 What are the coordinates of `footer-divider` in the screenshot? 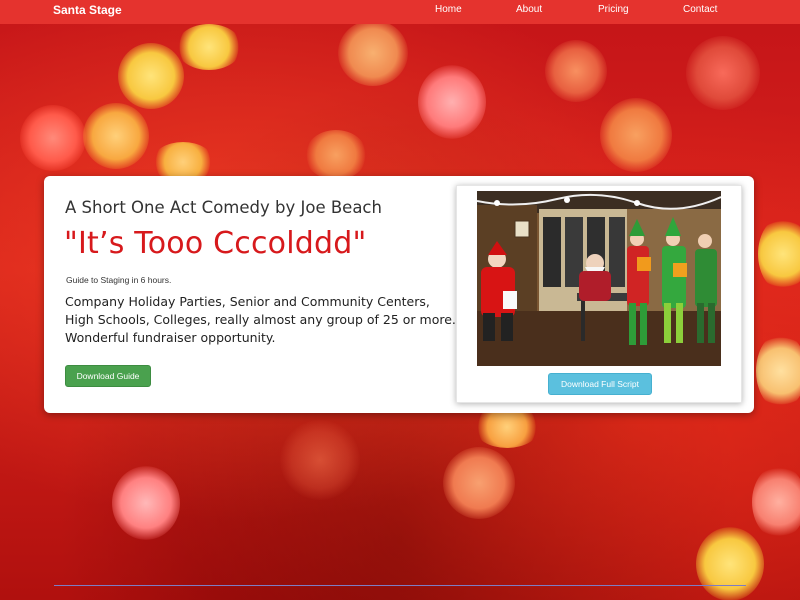 It's located at (400, 585).